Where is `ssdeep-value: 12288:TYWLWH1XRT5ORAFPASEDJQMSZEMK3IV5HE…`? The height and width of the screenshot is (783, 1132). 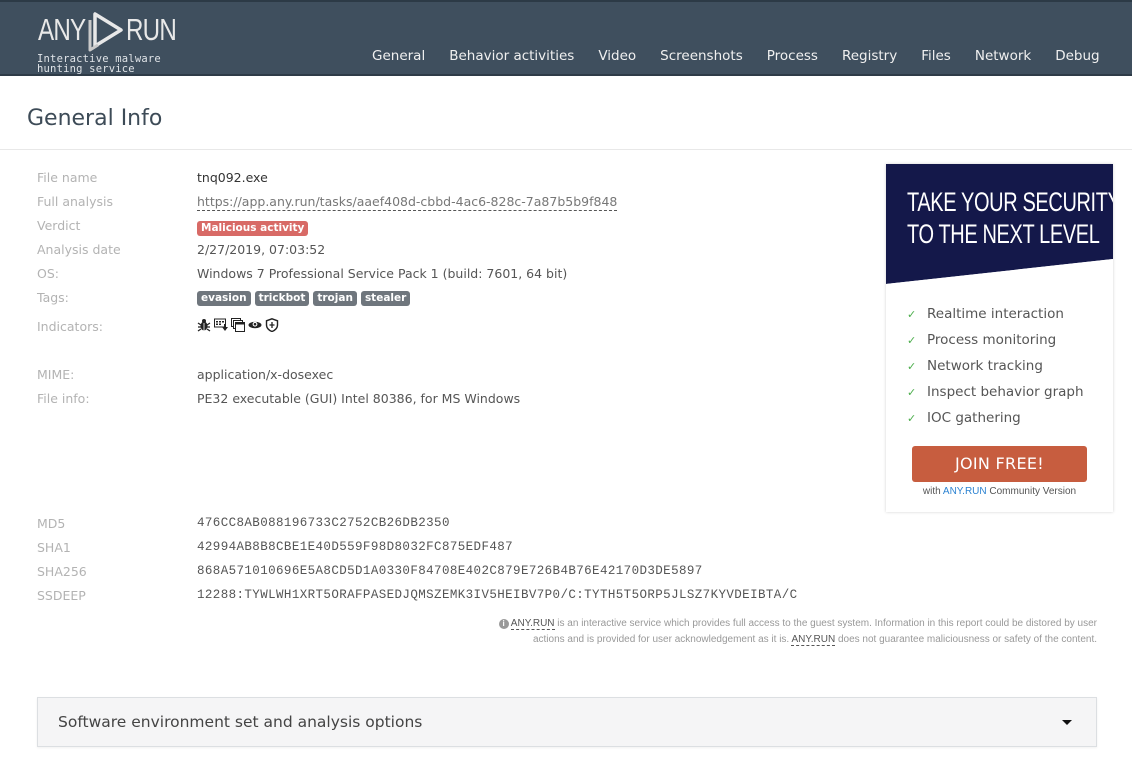 ssdeep-value: 12288:TYWLWH1XRT5ORAFPASEDJQMSZEMK3IV5HE… is located at coordinates (497, 595).